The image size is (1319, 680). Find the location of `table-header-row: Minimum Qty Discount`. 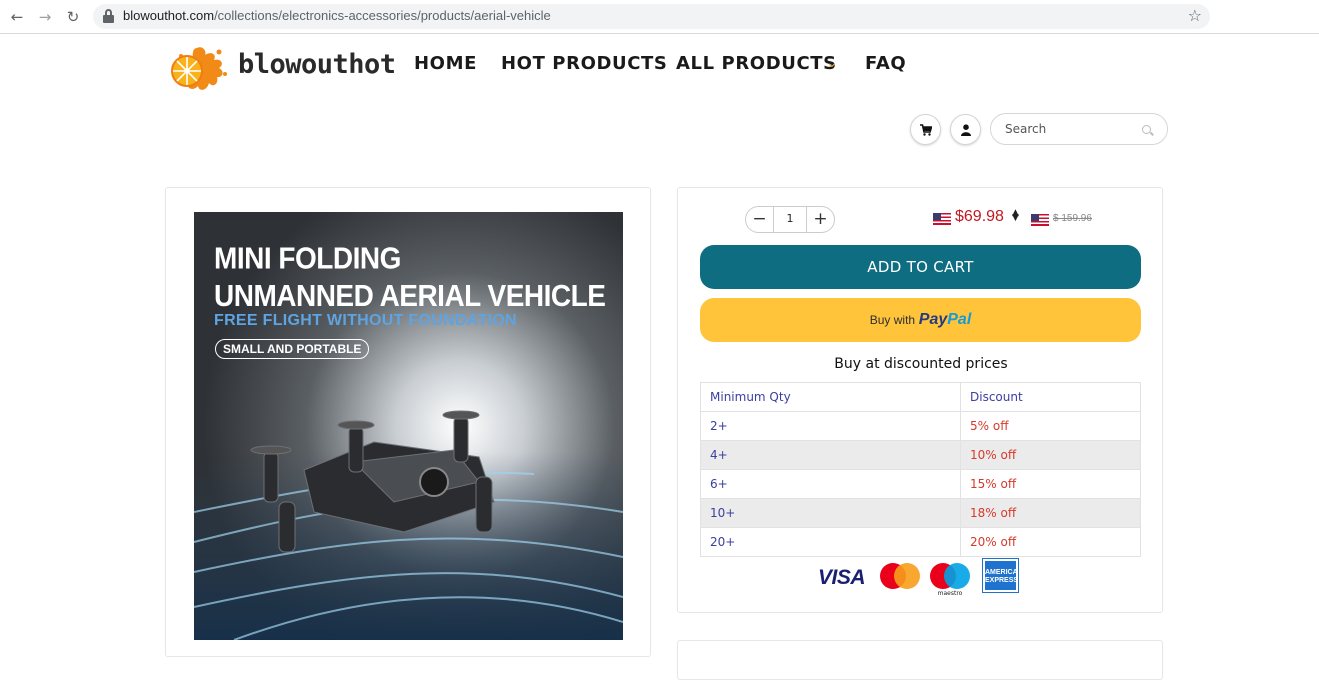

table-header-row: Minimum Qty Discount is located at coordinates (920, 397).